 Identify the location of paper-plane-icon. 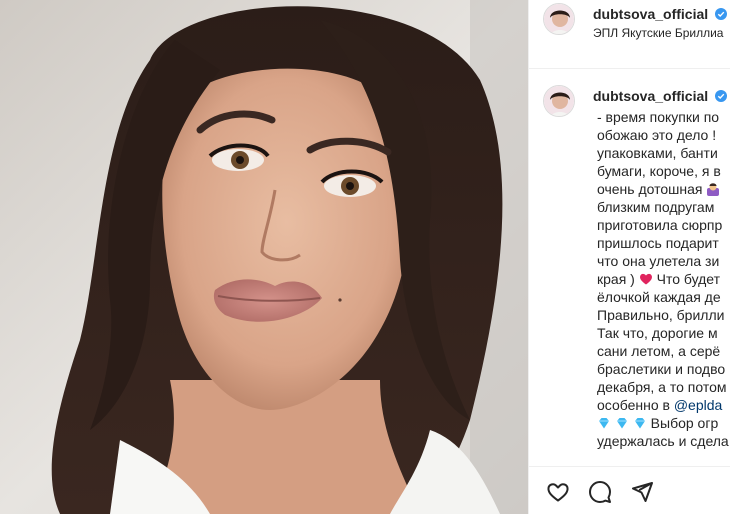
(642, 492).